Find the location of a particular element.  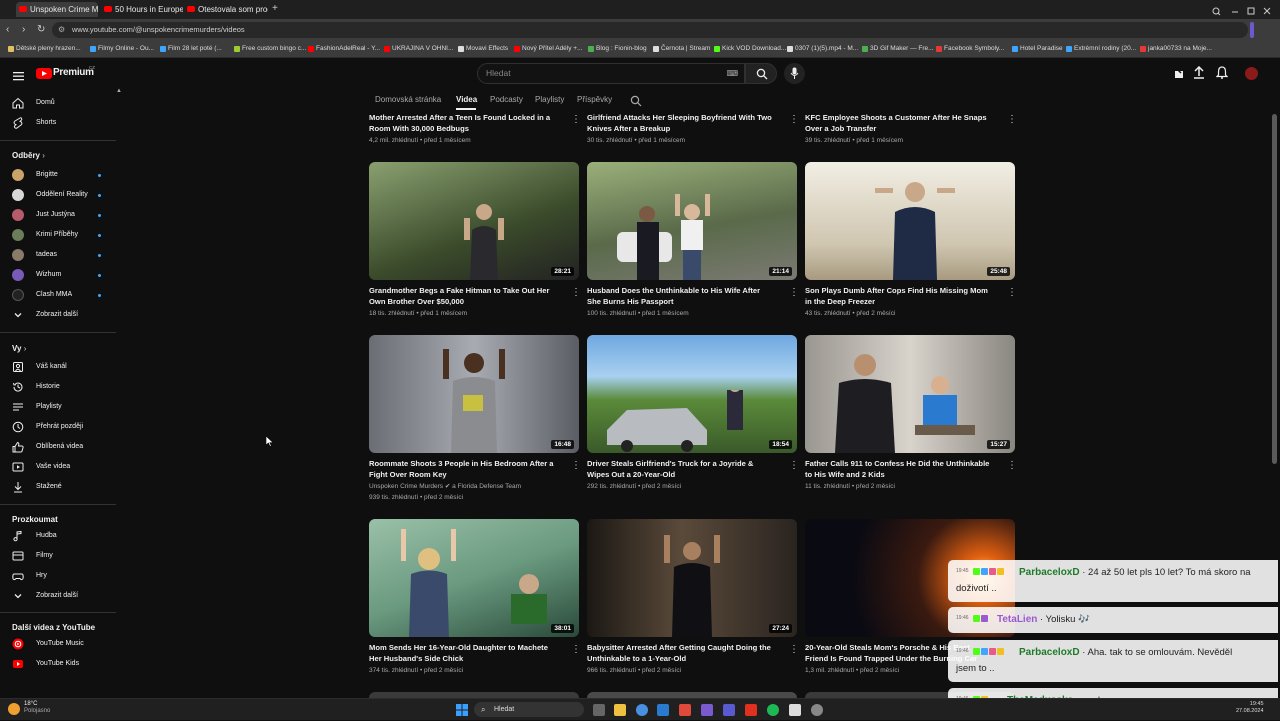

tab-posts: Příspěvky is located at coordinates (594, 100).